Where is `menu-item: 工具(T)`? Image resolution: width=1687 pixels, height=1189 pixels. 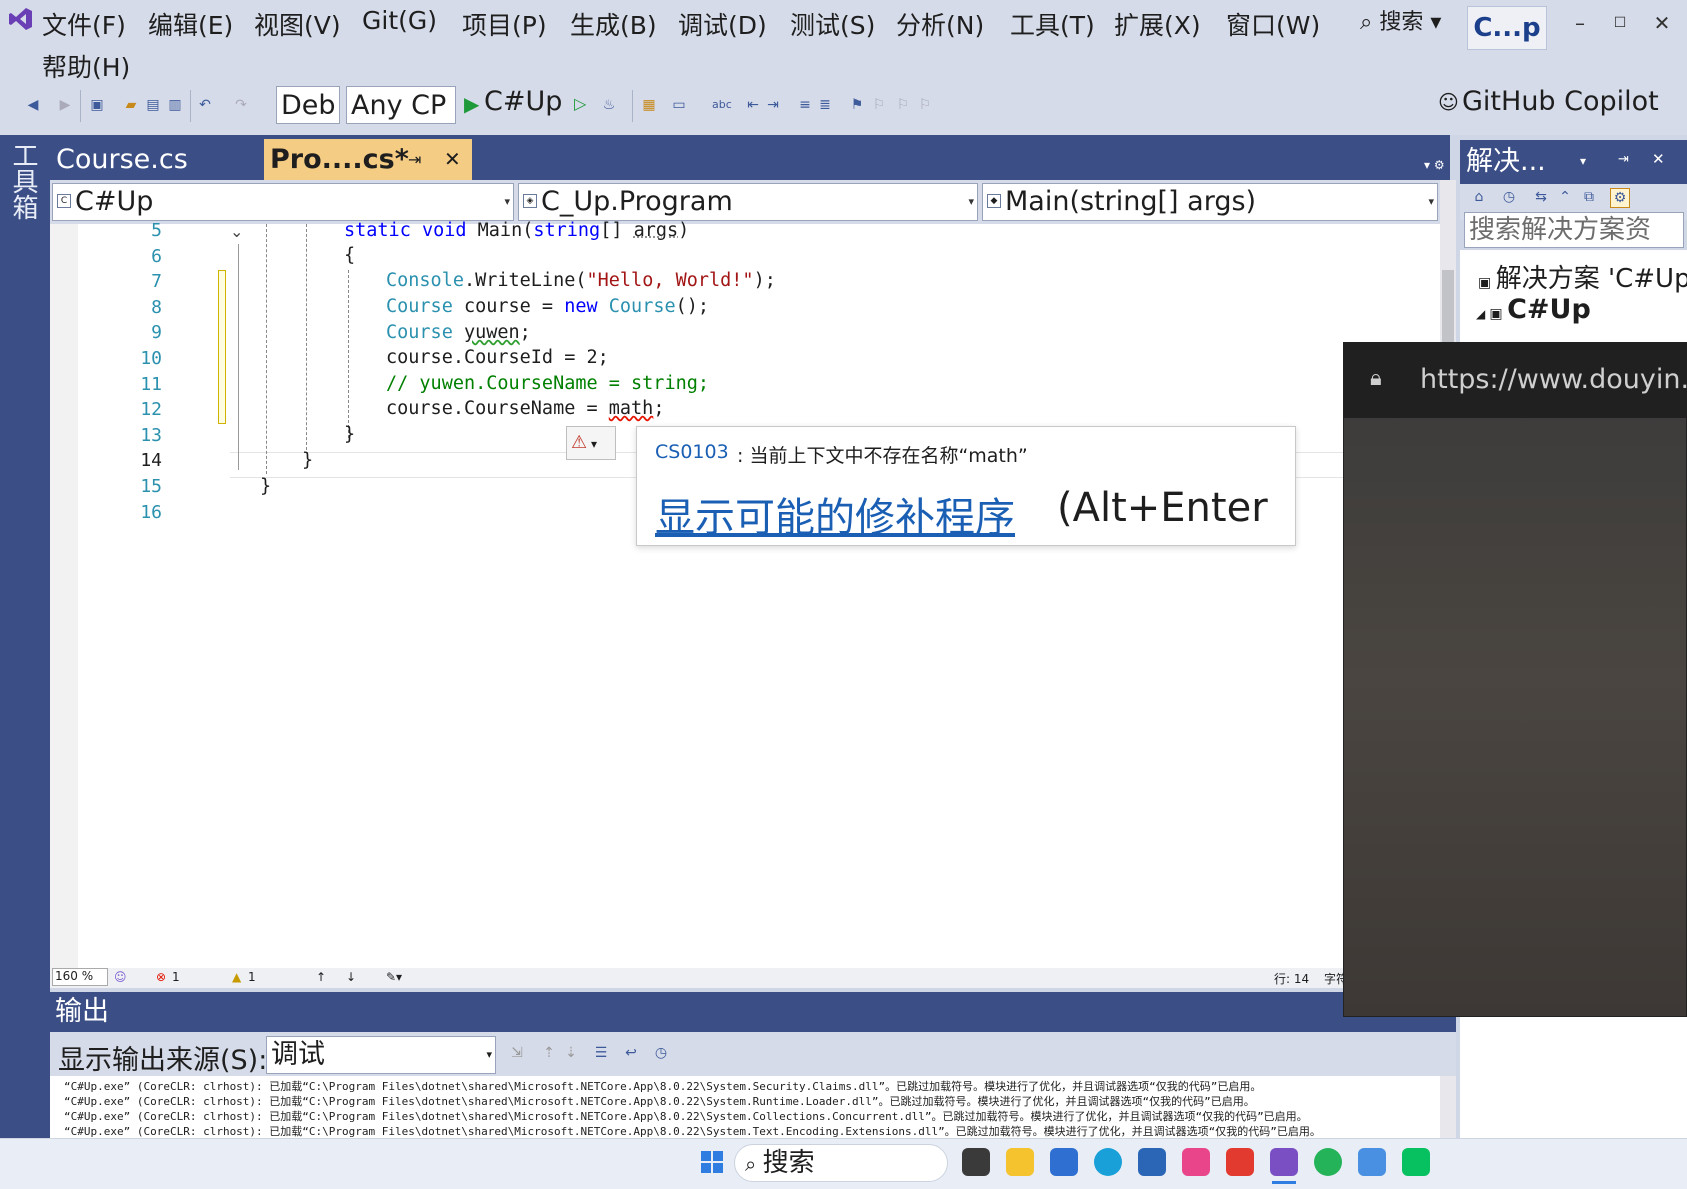
menu-item: 工具(T) is located at coordinates (1052, 24).